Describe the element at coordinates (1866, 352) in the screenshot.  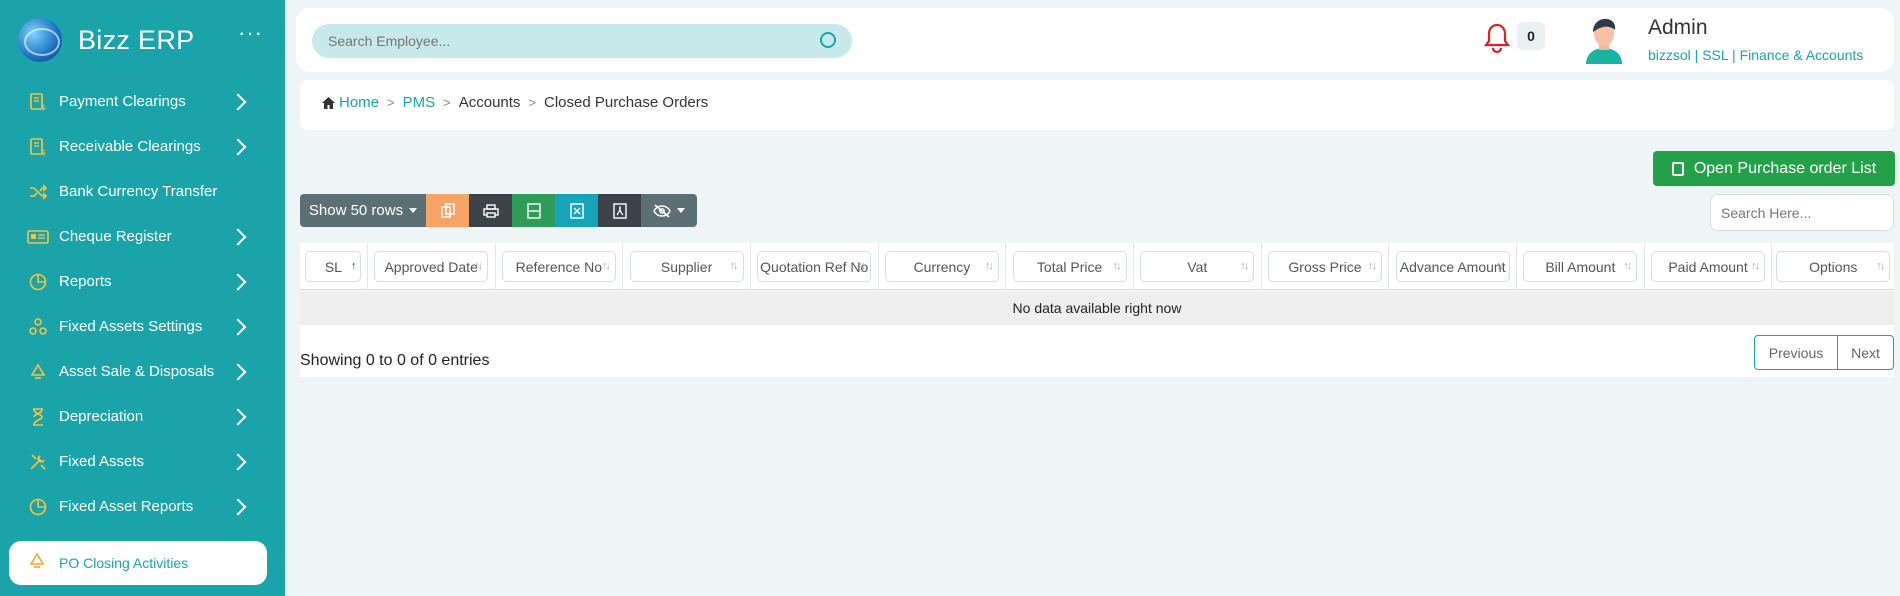
I see `next-page-button: Next` at that location.